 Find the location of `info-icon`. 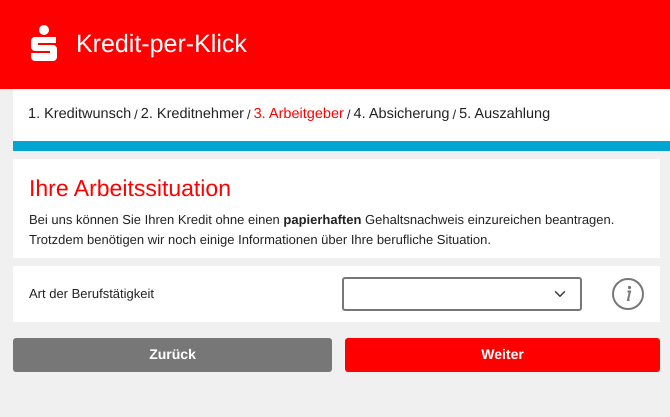

info-icon is located at coordinates (628, 294).